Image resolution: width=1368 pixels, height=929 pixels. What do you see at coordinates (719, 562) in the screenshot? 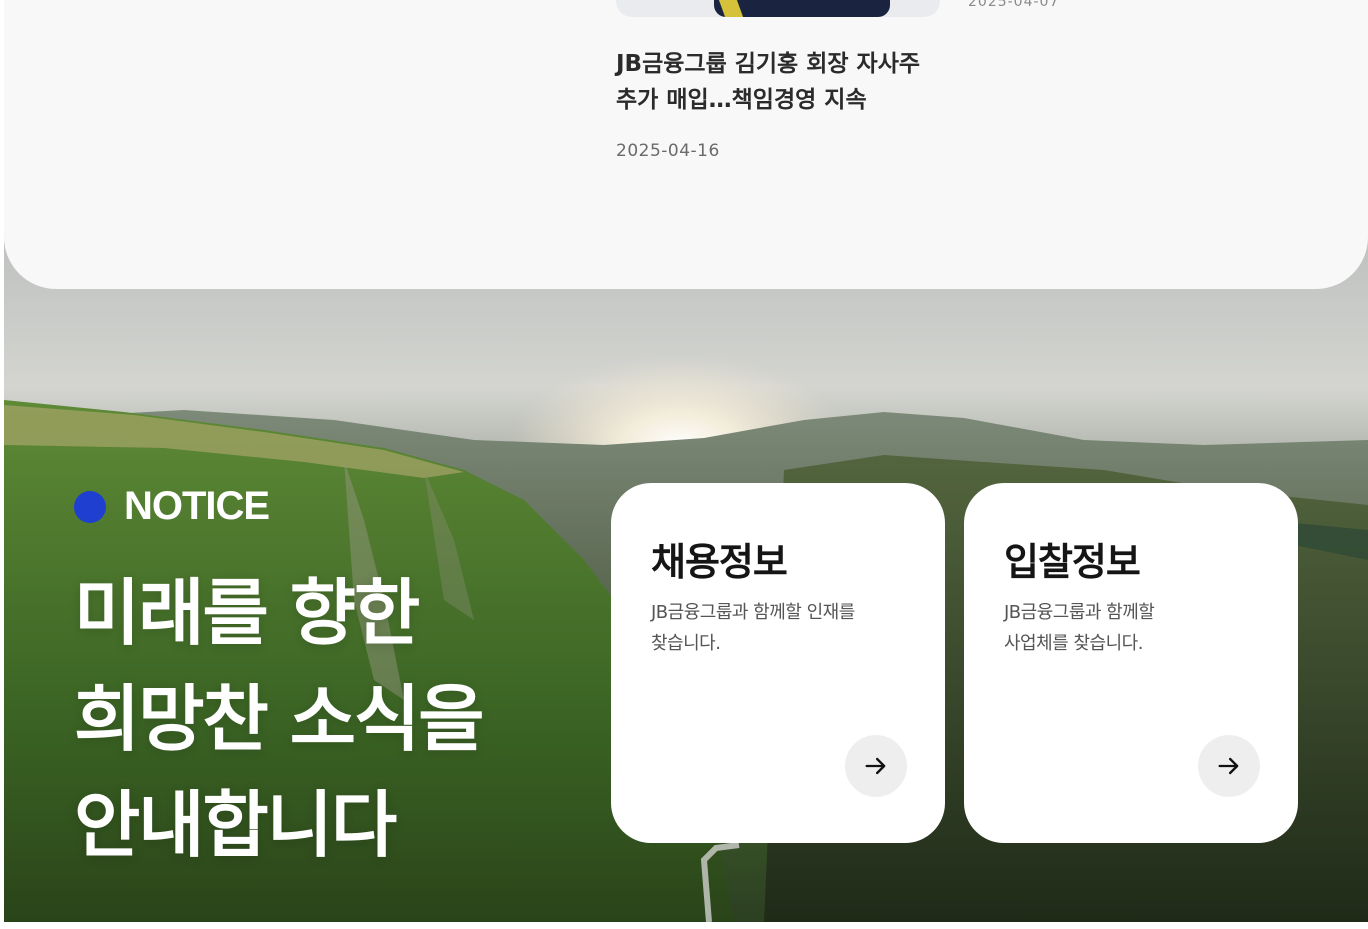
I see `recruit-card-title: 채용정보` at bounding box center [719, 562].